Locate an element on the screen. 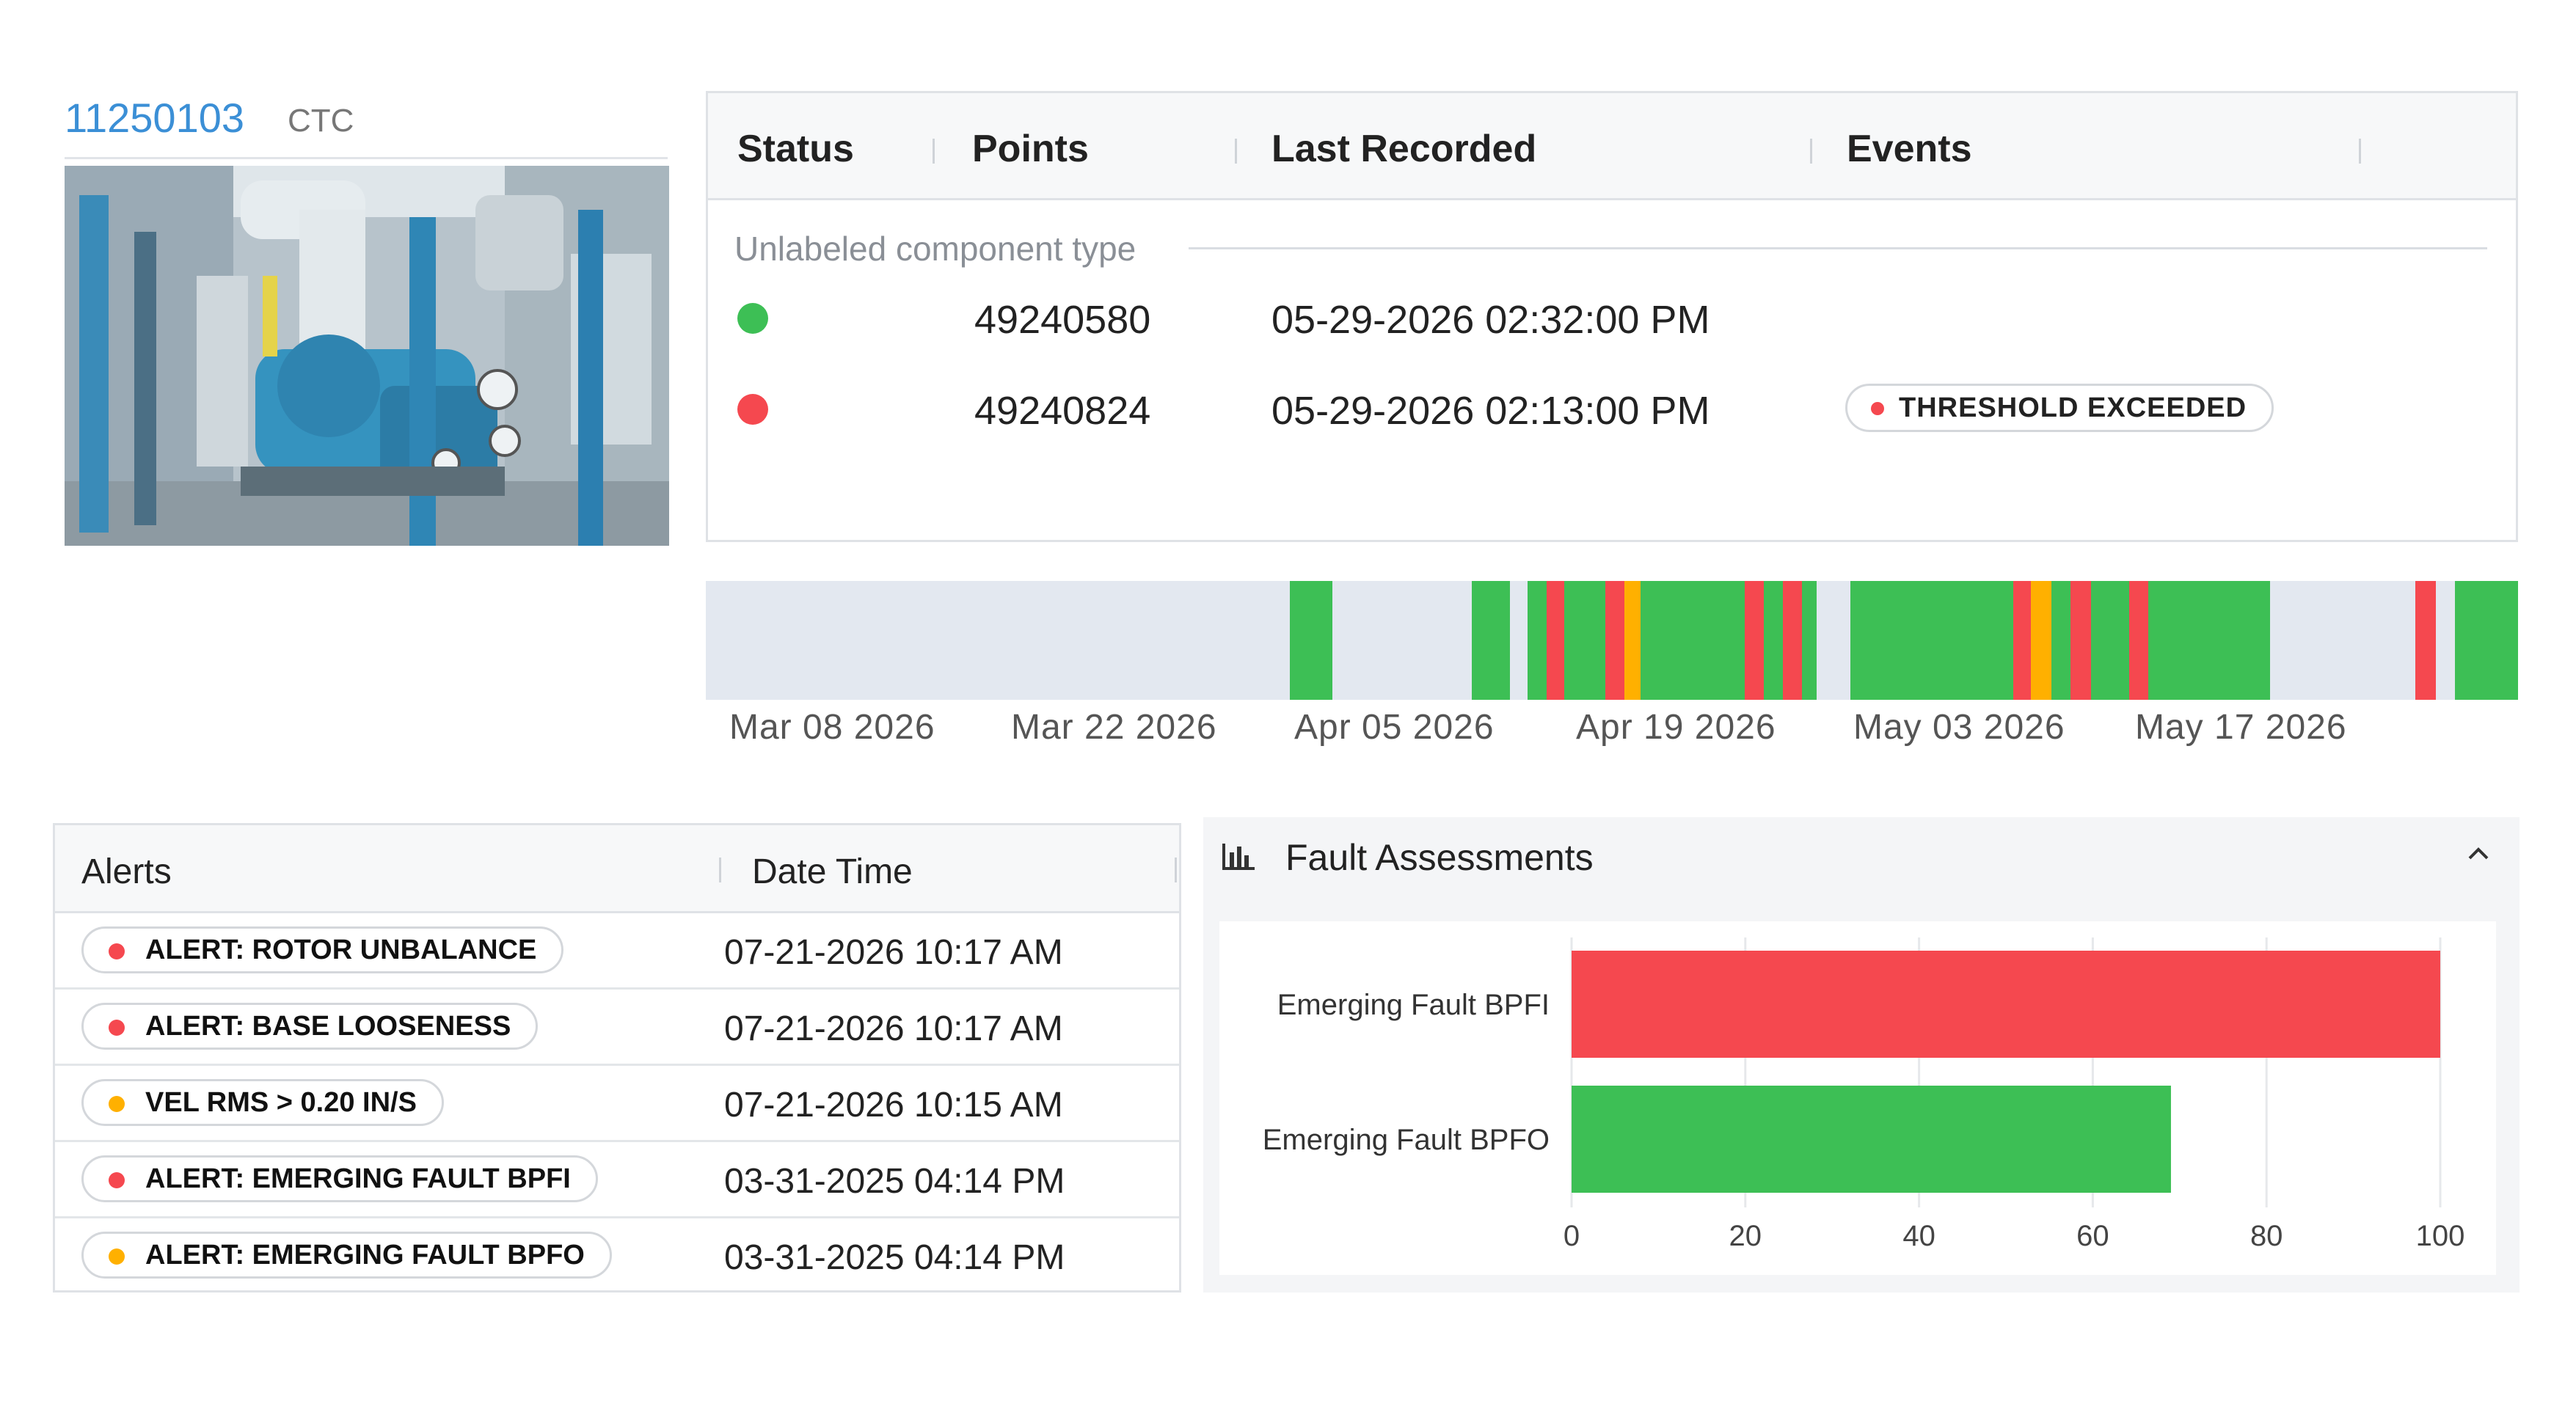 The height and width of the screenshot is (1404, 2576). timeline-date-label: Mar 22 2026 is located at coordinates (1114, 728).